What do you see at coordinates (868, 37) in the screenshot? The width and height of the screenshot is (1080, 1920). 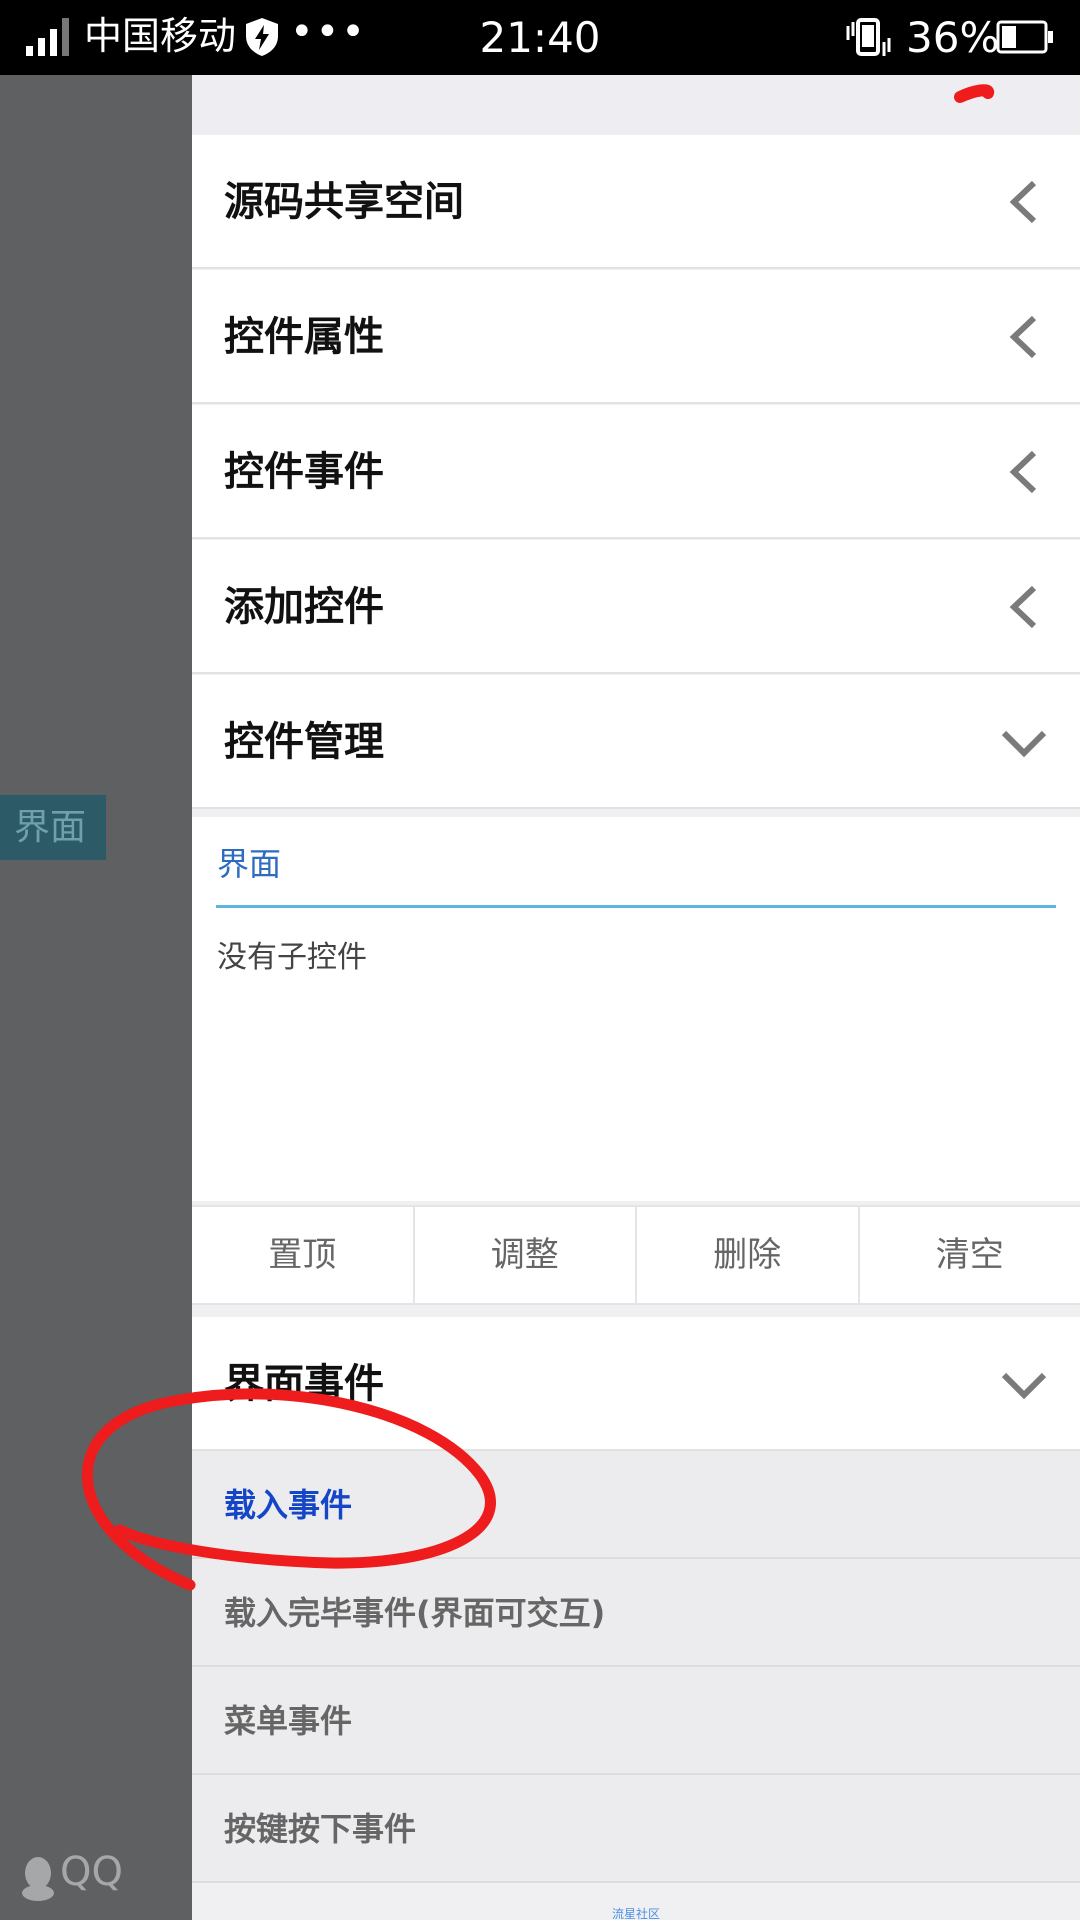 I see `vibrate-icon` at bounding box center [868, 37].